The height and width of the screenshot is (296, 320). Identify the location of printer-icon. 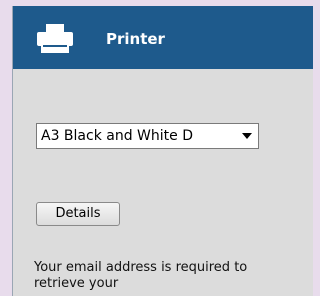
(55, 39).